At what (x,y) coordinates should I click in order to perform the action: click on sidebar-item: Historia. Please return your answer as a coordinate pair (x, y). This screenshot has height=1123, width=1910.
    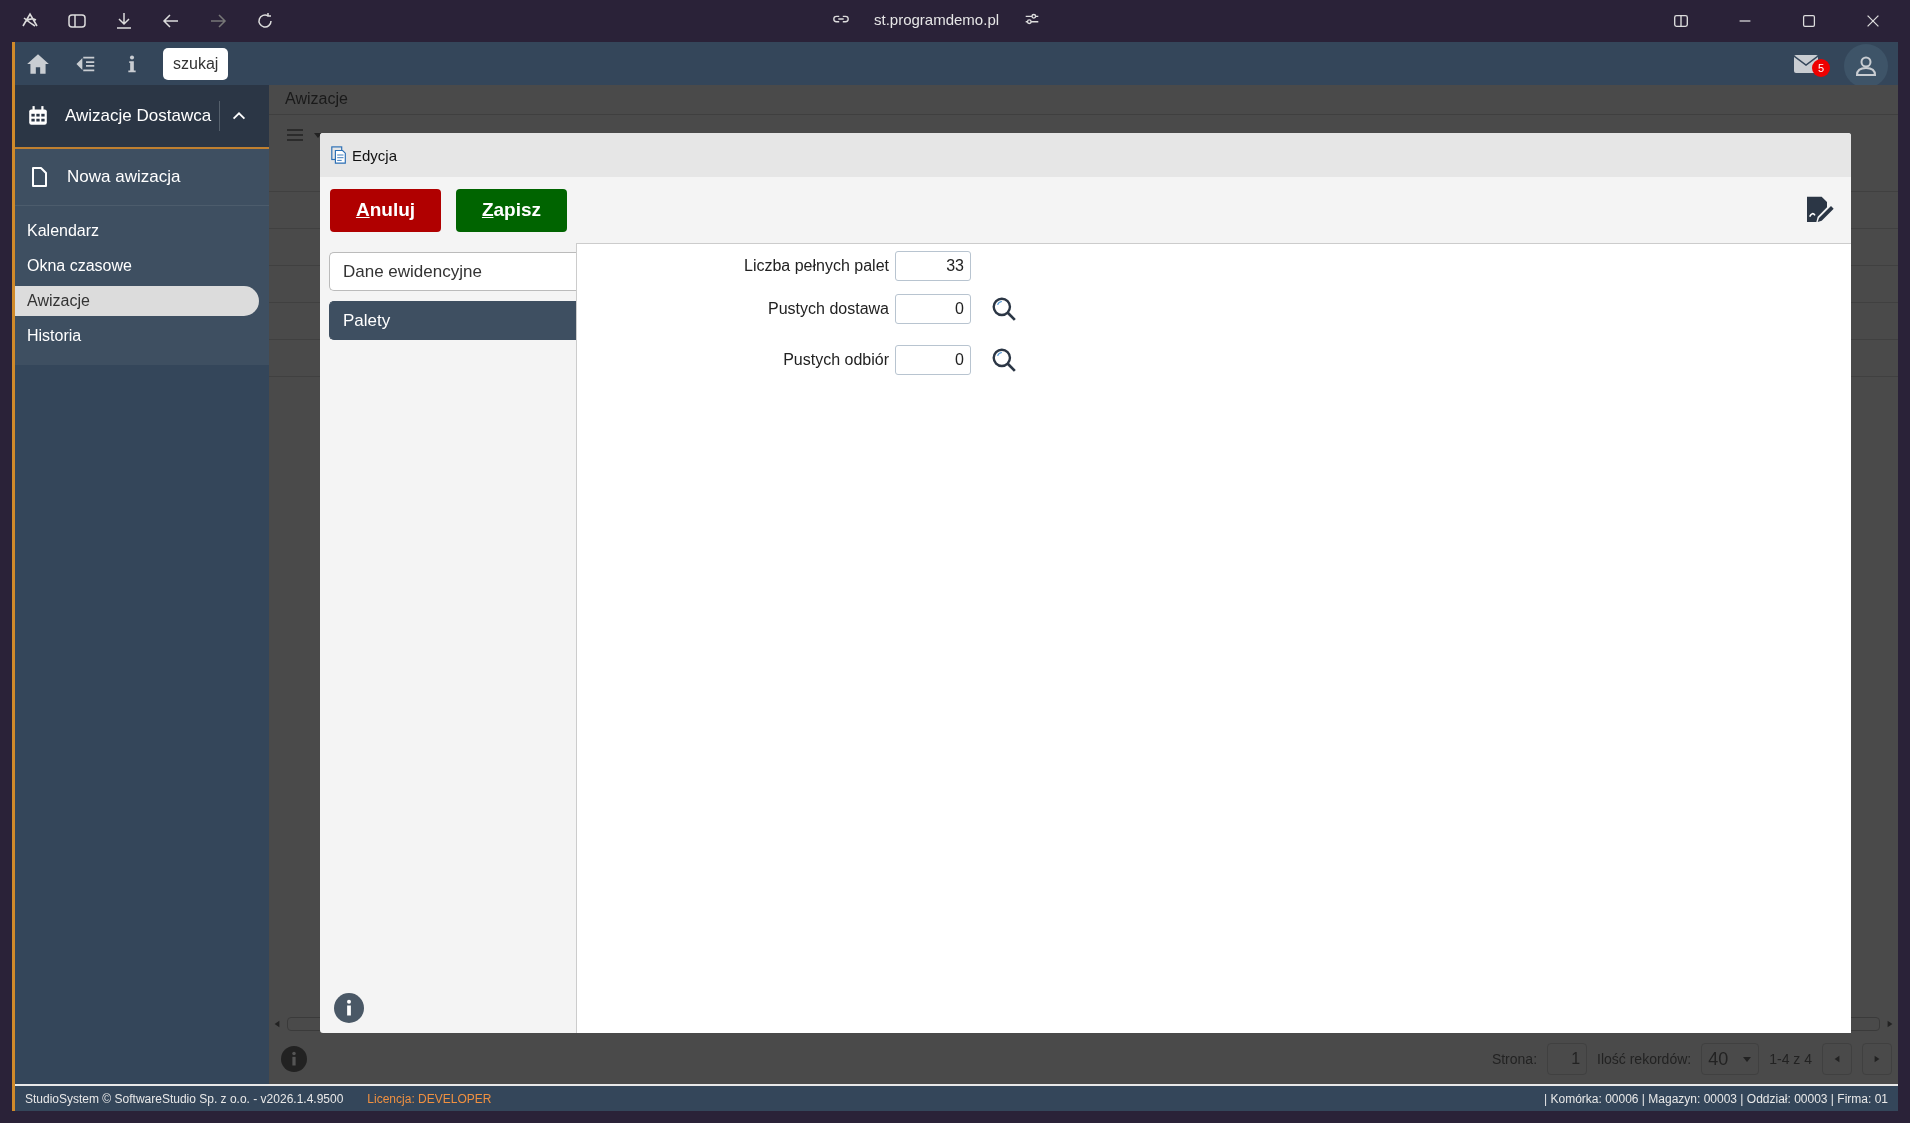
    Looking at the image, I should click on (137, 336).